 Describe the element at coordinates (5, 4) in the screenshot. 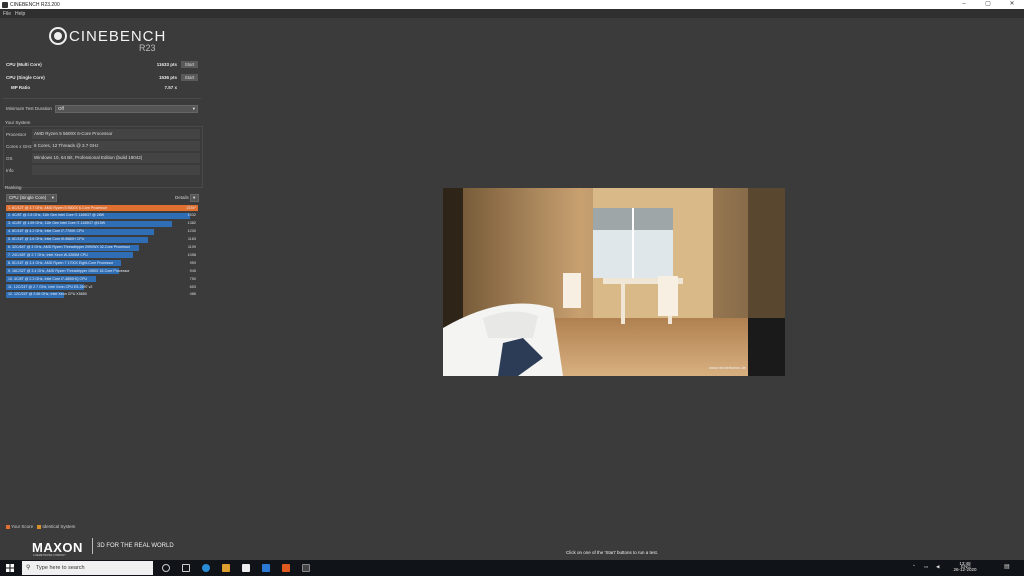

I see `cinebench-app-icon` at that location.